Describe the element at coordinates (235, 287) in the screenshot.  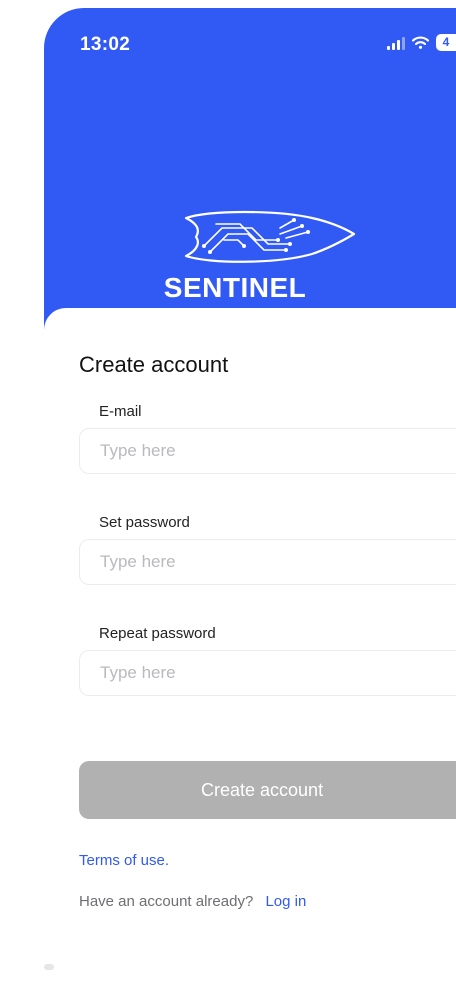
I see `brand-name: SENTINEL` at that location.